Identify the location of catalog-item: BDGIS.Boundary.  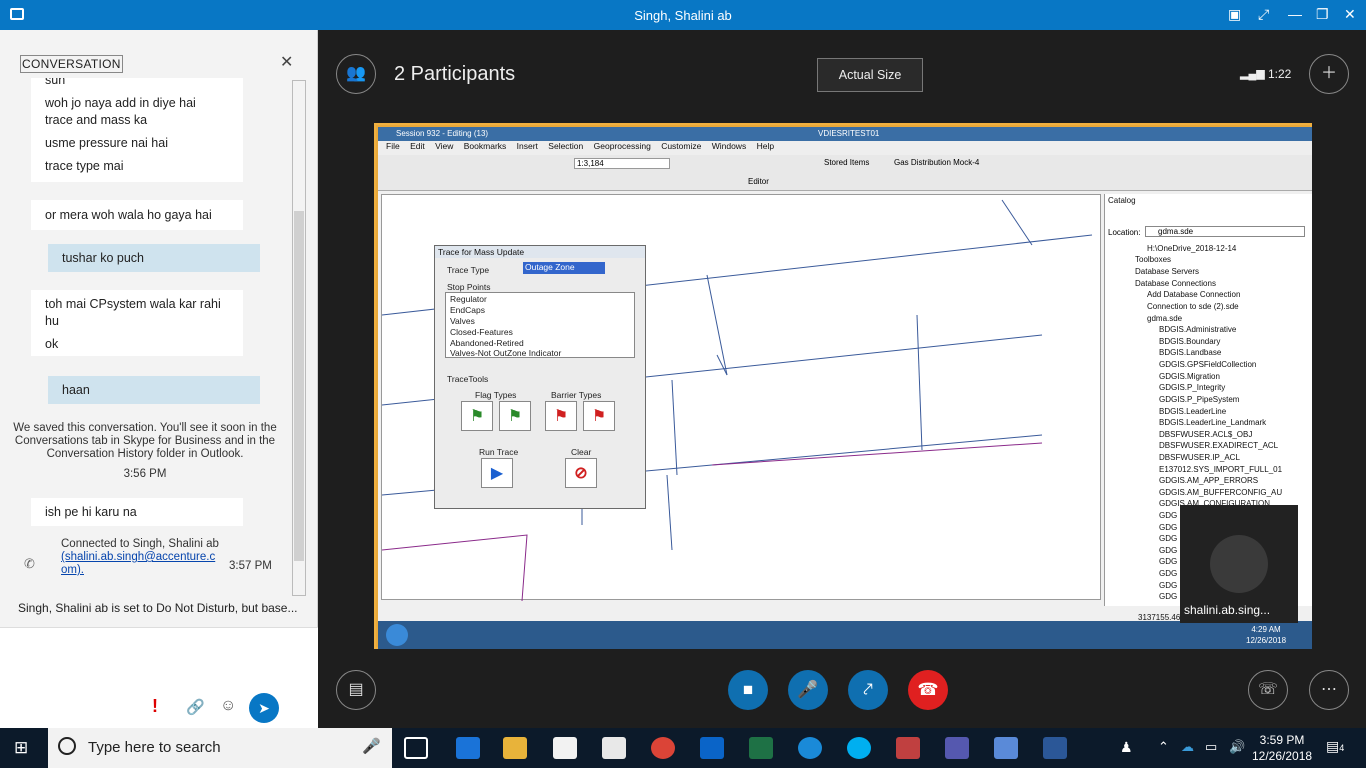
(1189, 341).